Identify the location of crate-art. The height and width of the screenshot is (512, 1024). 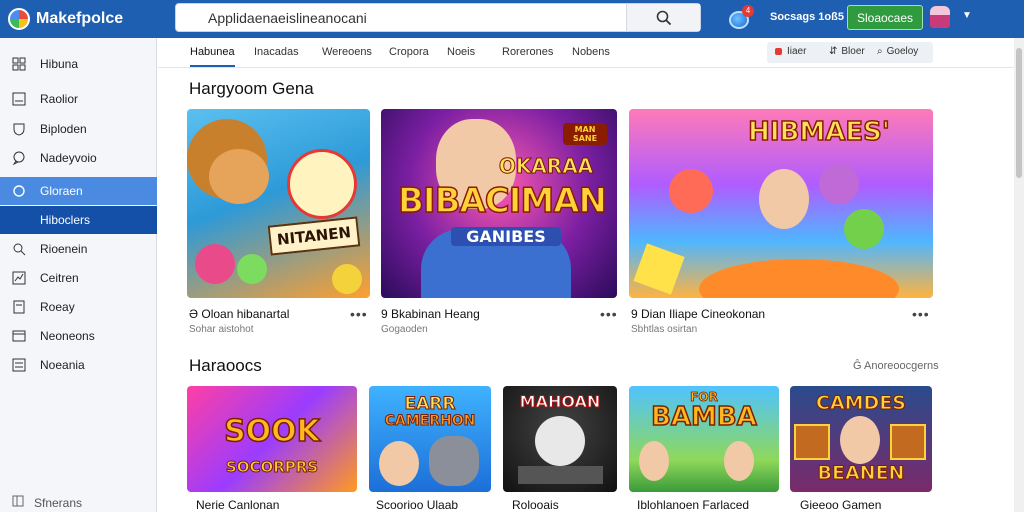
(908, 442).